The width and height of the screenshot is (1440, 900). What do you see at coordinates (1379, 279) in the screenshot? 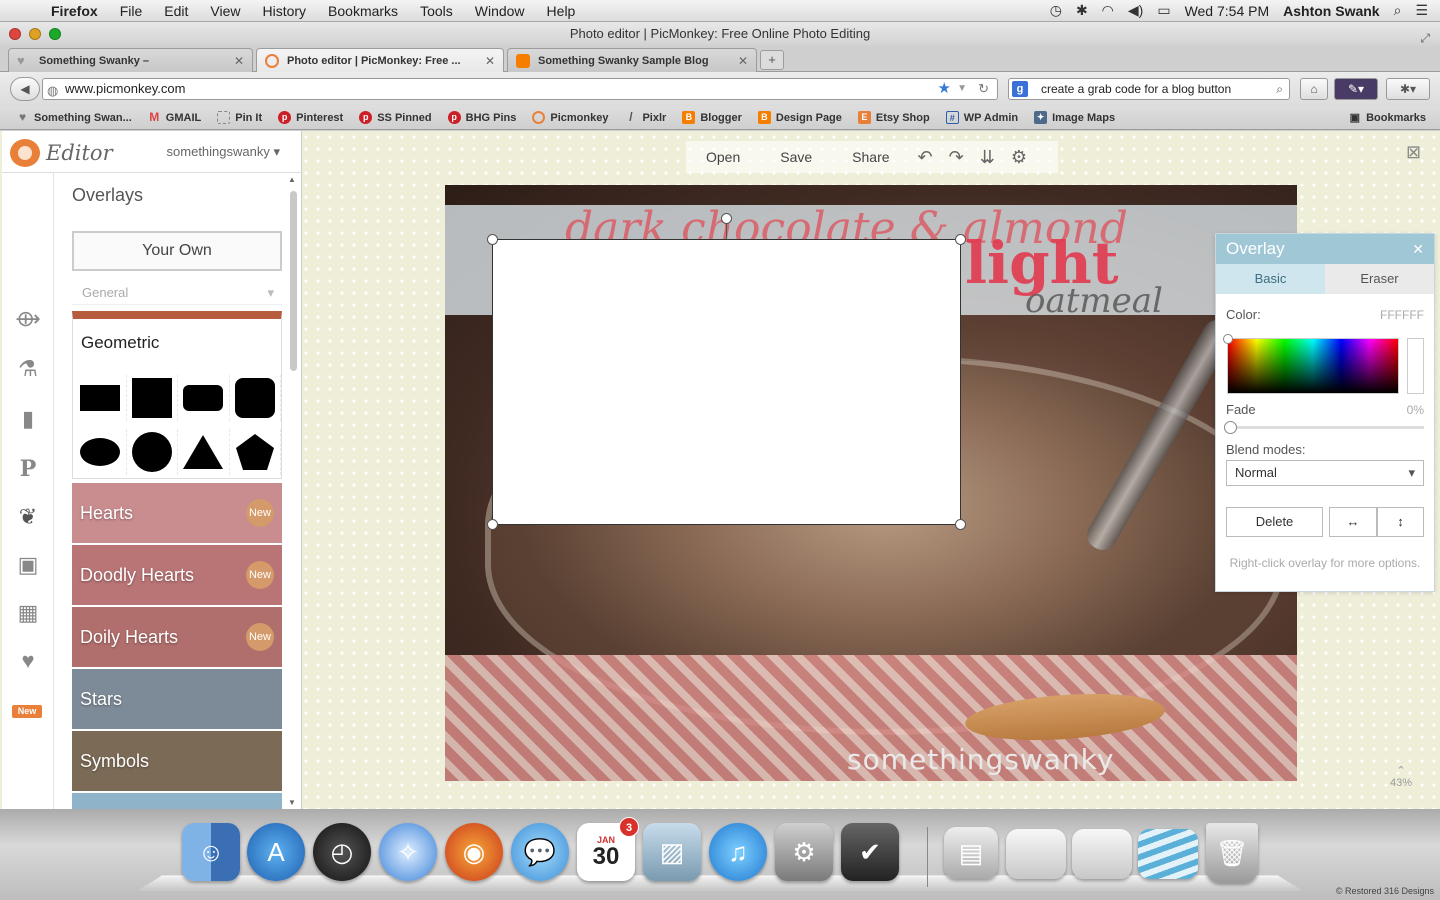
I see `tab-eraser: Eraser` at bounding box center [1379, 279].